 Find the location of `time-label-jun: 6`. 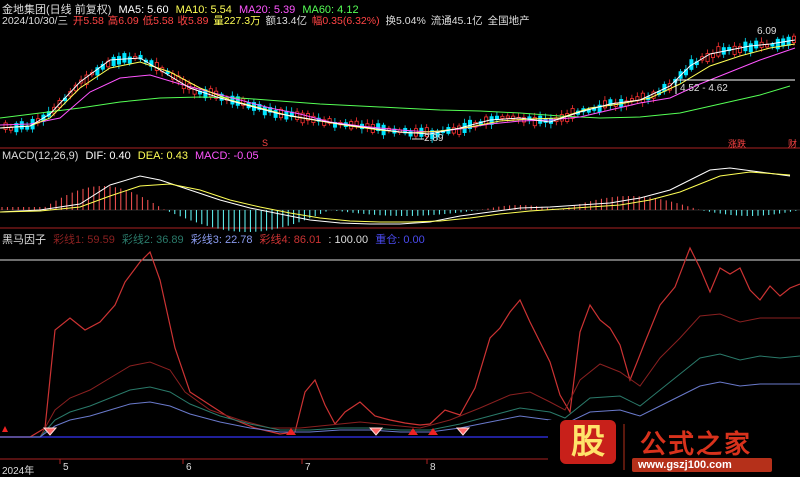

time-label-jun: 6 is located at coordinates (189, 467).